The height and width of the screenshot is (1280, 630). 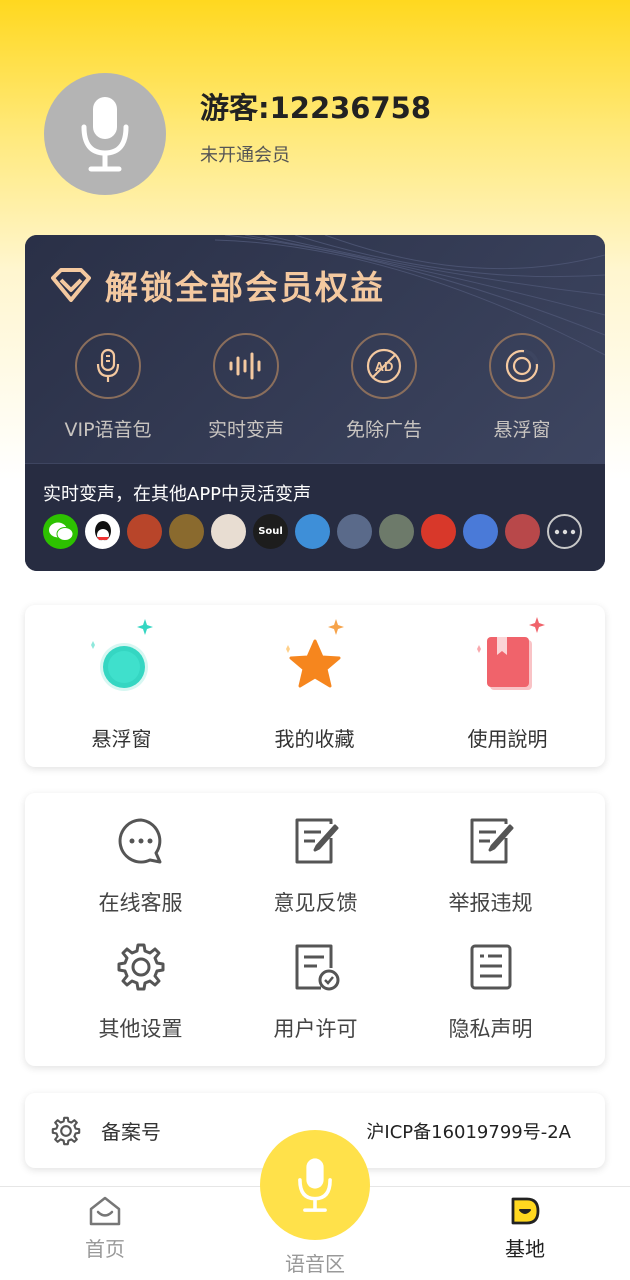 I want to click on tab-home: 首页, so click(x=105, y=1228).